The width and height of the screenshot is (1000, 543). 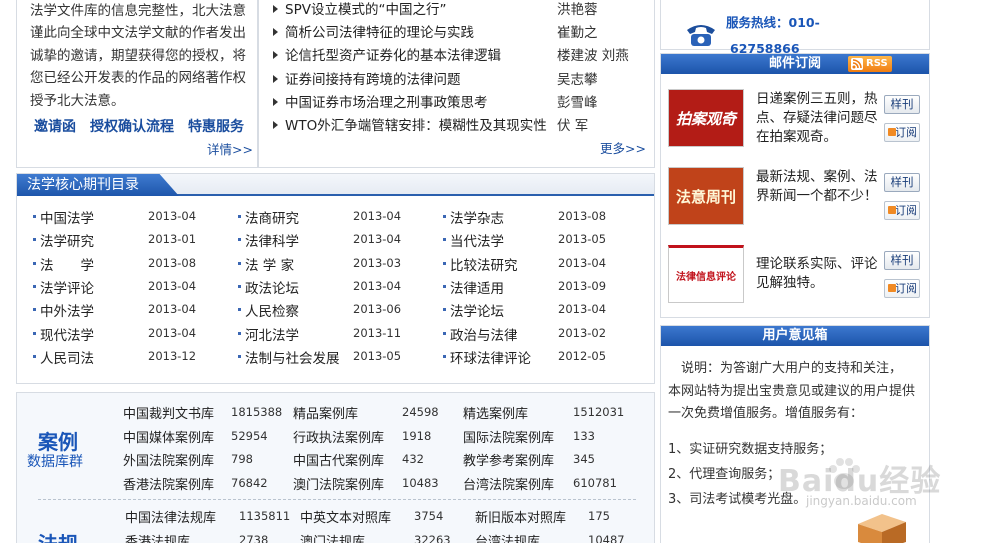 What do you see at coordinates (216, 127) in the screenshot?
I see `intro-link: 特惠服务` at bounding box center [216, 127].